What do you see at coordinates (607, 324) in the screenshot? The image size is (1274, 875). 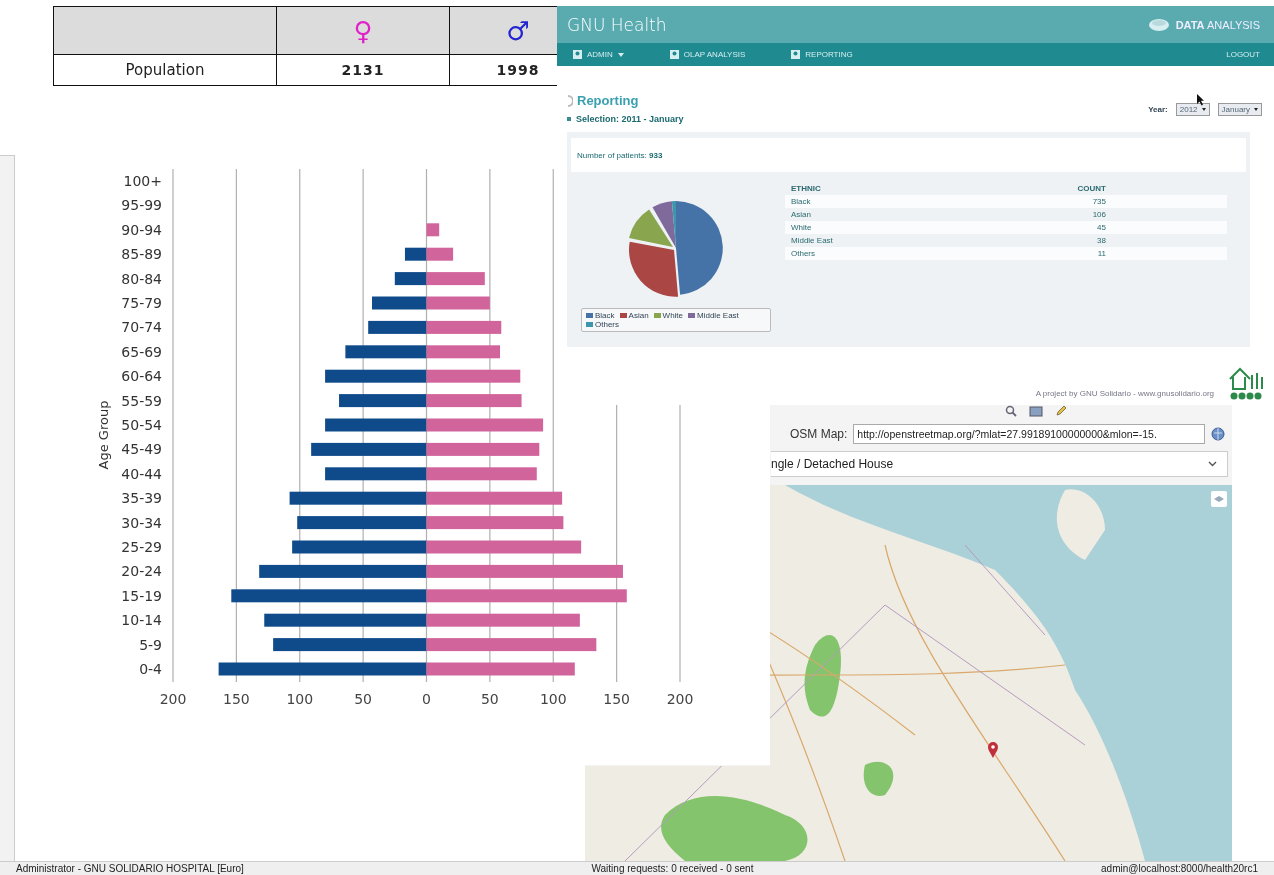 I see `legend-label: Others` at bounding box center [607, 324].